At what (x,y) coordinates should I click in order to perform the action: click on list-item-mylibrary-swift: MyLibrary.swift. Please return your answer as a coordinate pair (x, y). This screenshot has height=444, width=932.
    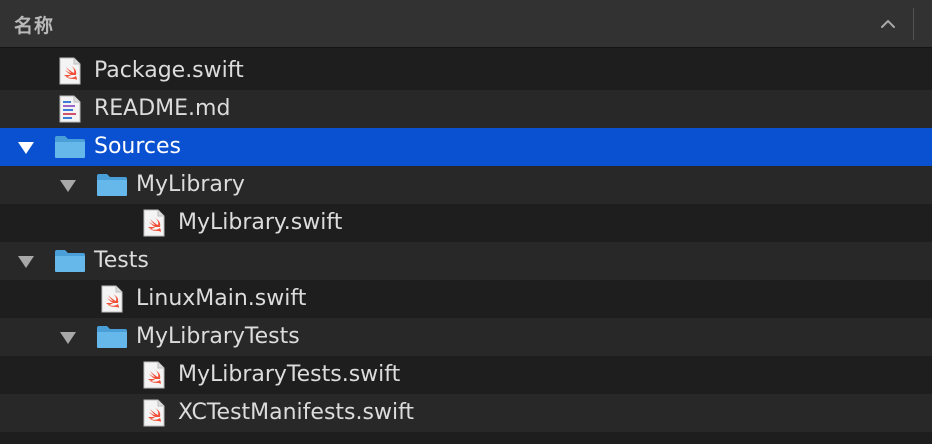
    Looking at the image, I should click on (466, 223).